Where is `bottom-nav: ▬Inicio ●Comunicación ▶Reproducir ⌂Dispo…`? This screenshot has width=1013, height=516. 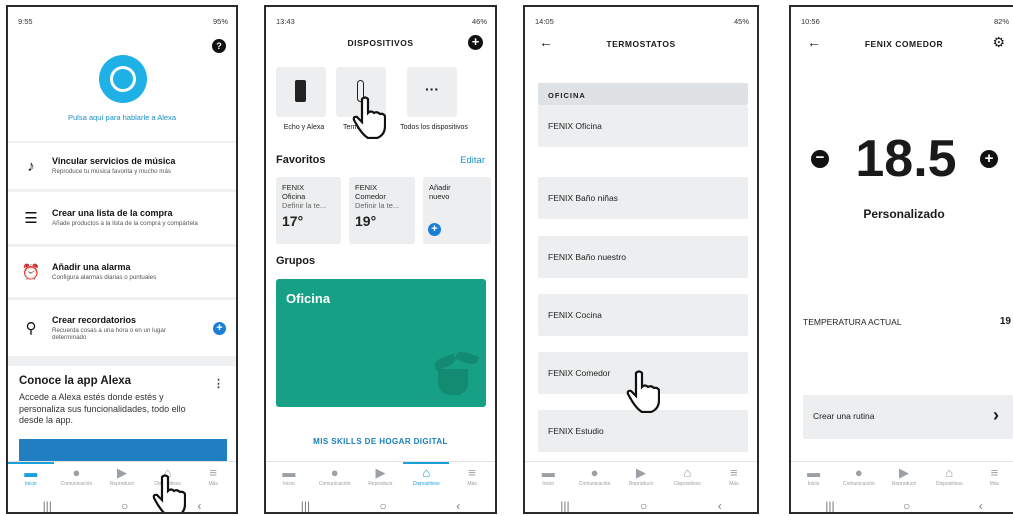
bottom-nav: ▬Inicio ●Comunicación ▶Reproducir ⌂Dispo… is located at coordinates (122, 477).